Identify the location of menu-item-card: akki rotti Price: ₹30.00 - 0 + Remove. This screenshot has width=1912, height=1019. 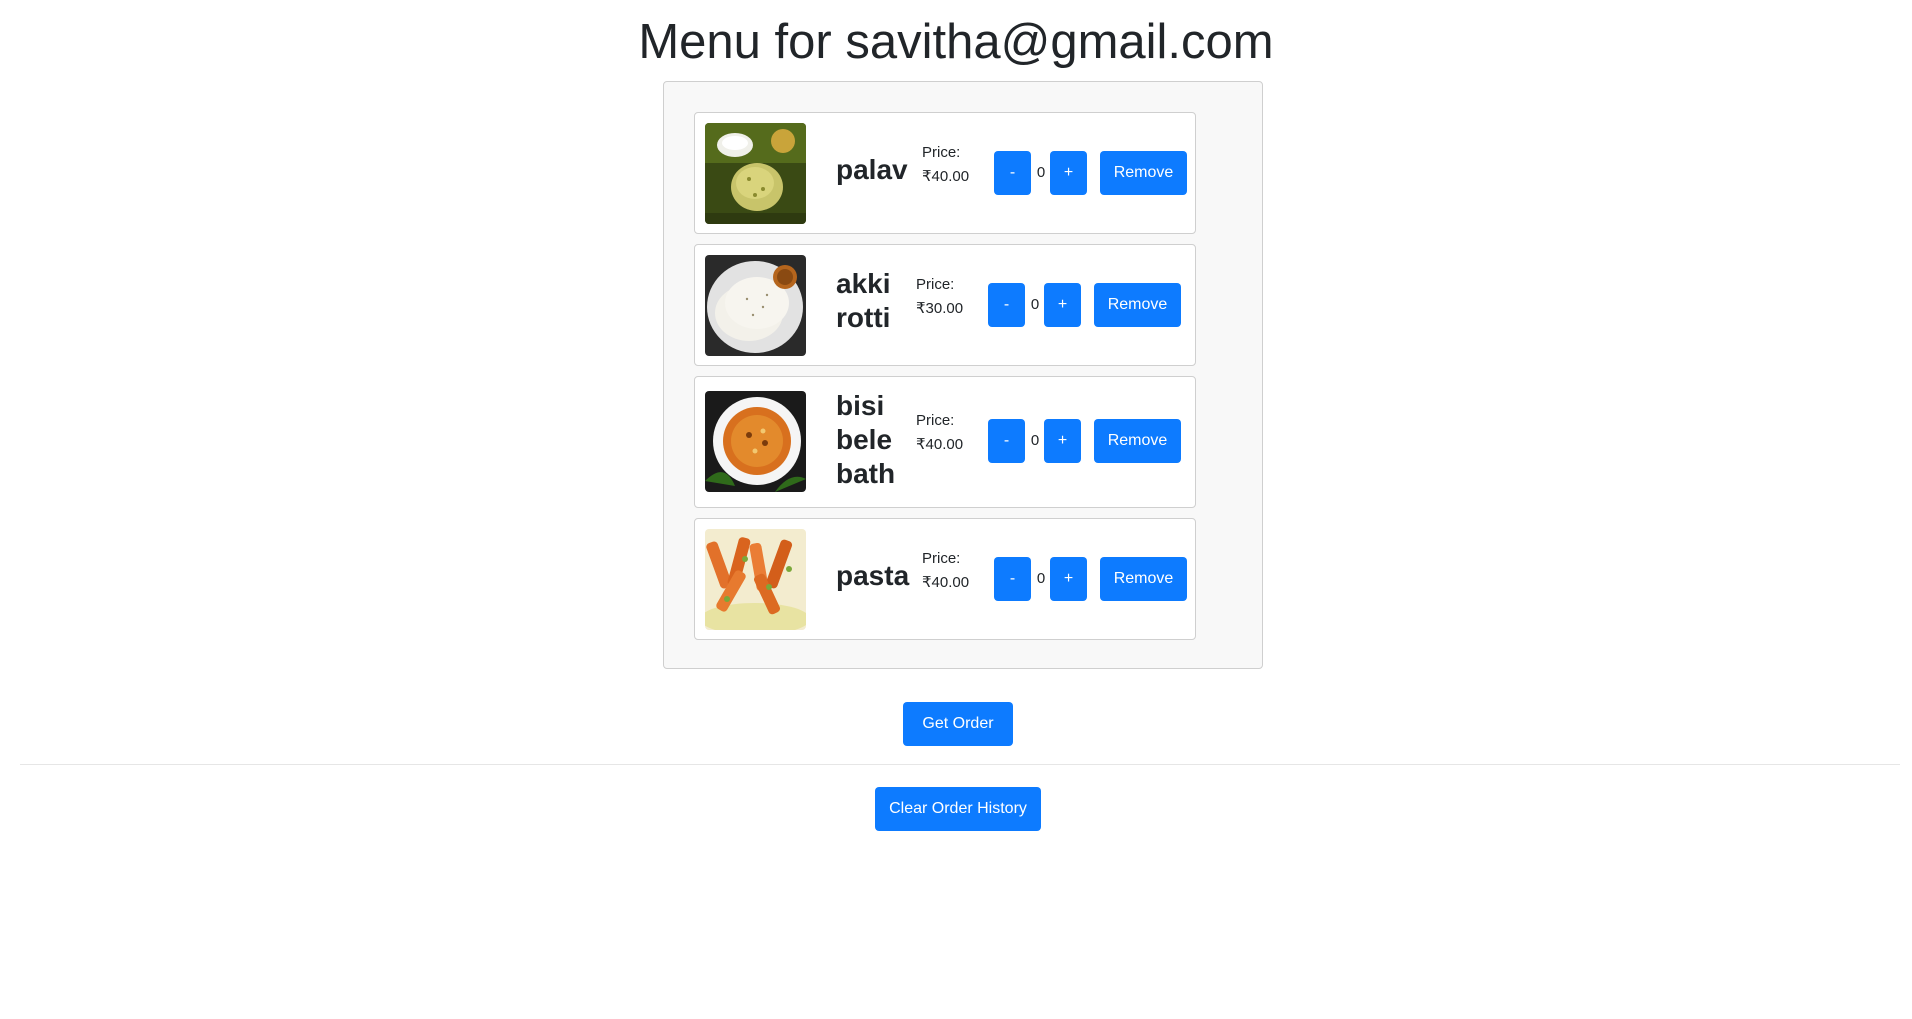
(945, 305).